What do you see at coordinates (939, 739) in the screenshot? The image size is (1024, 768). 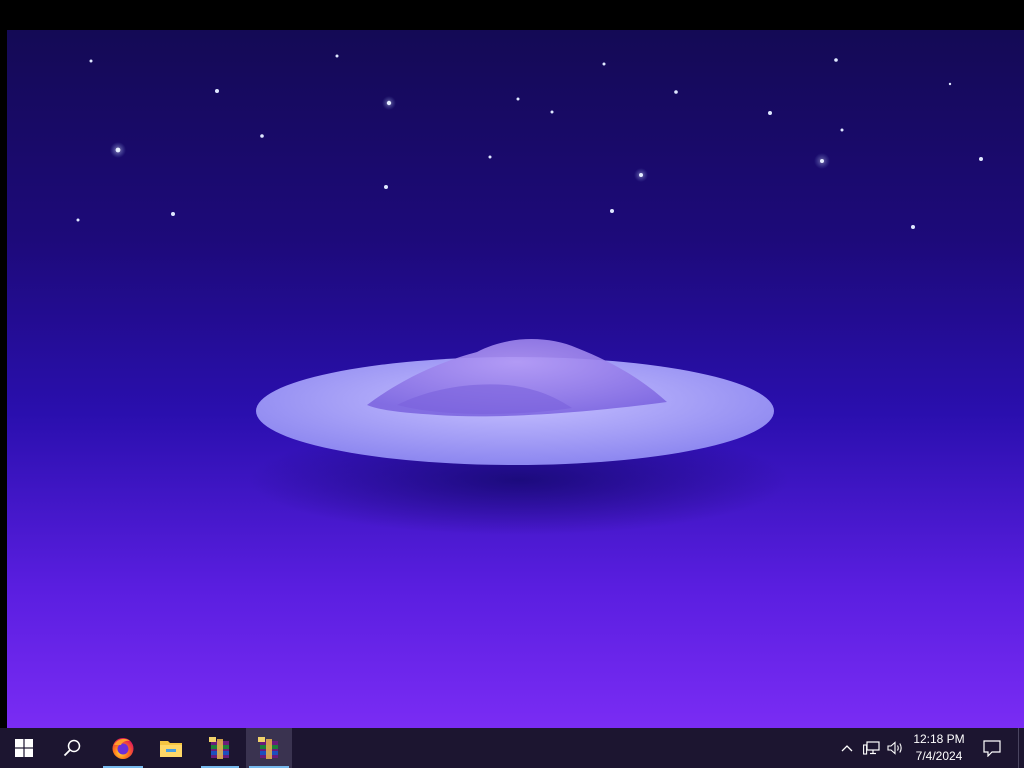 I see `clock-time: 12:18 PM` at bounding box center [939, 739].